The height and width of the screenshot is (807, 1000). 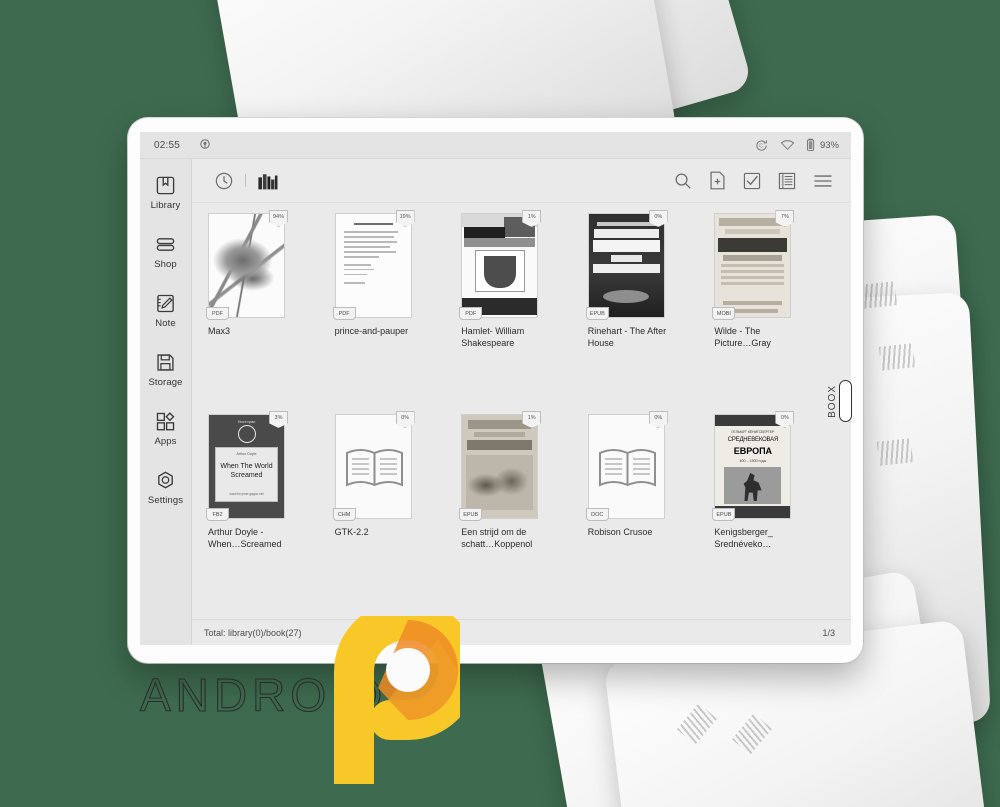 What do you see at coordinates (245, 538) in the screenshot?
I see `book-title: Arthur Doyle - When…Screamed` at bounding box center [245, 538].